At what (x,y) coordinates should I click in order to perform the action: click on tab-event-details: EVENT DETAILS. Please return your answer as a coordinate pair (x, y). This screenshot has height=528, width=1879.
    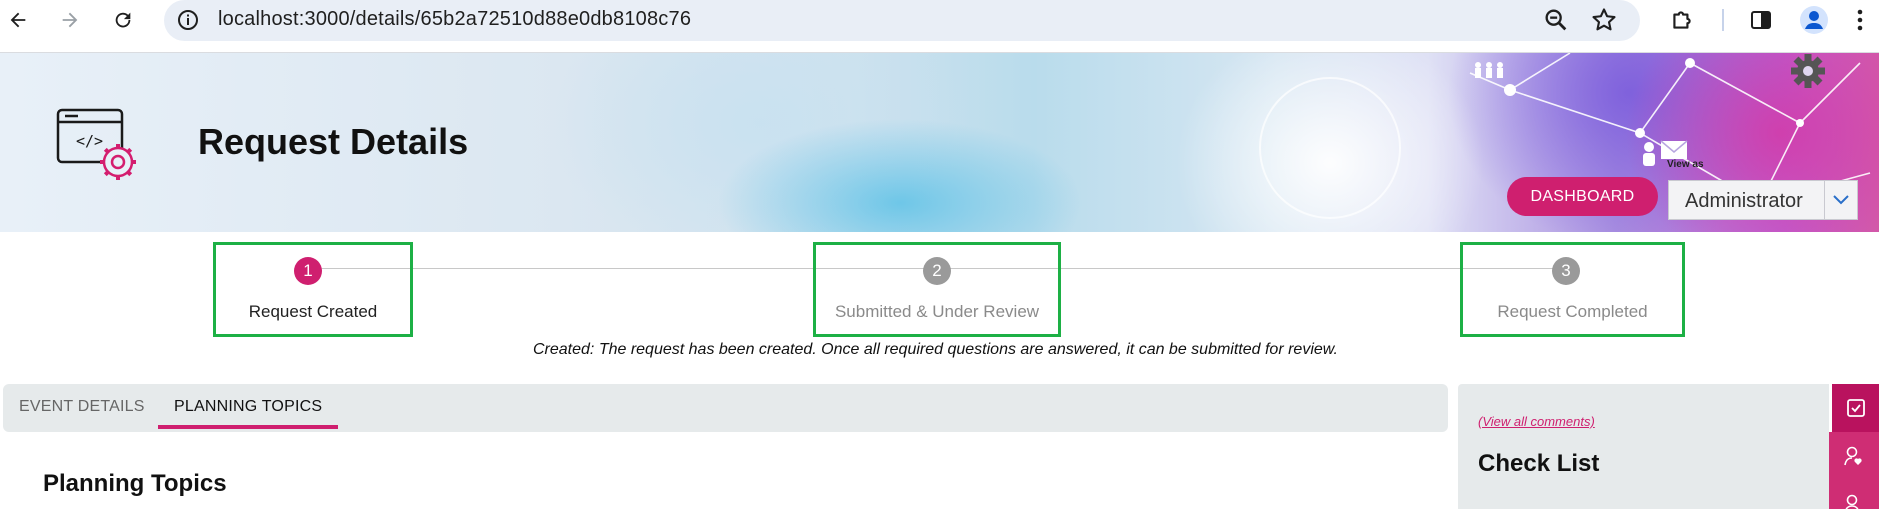
    Looking at the image, I should click on (82, 407).